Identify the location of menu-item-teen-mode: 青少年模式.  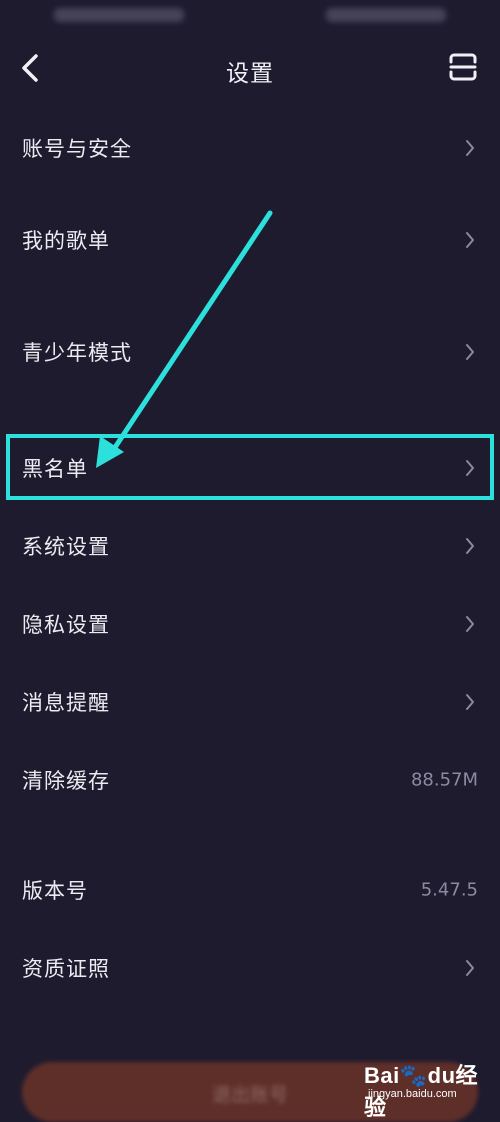
(250, 352).